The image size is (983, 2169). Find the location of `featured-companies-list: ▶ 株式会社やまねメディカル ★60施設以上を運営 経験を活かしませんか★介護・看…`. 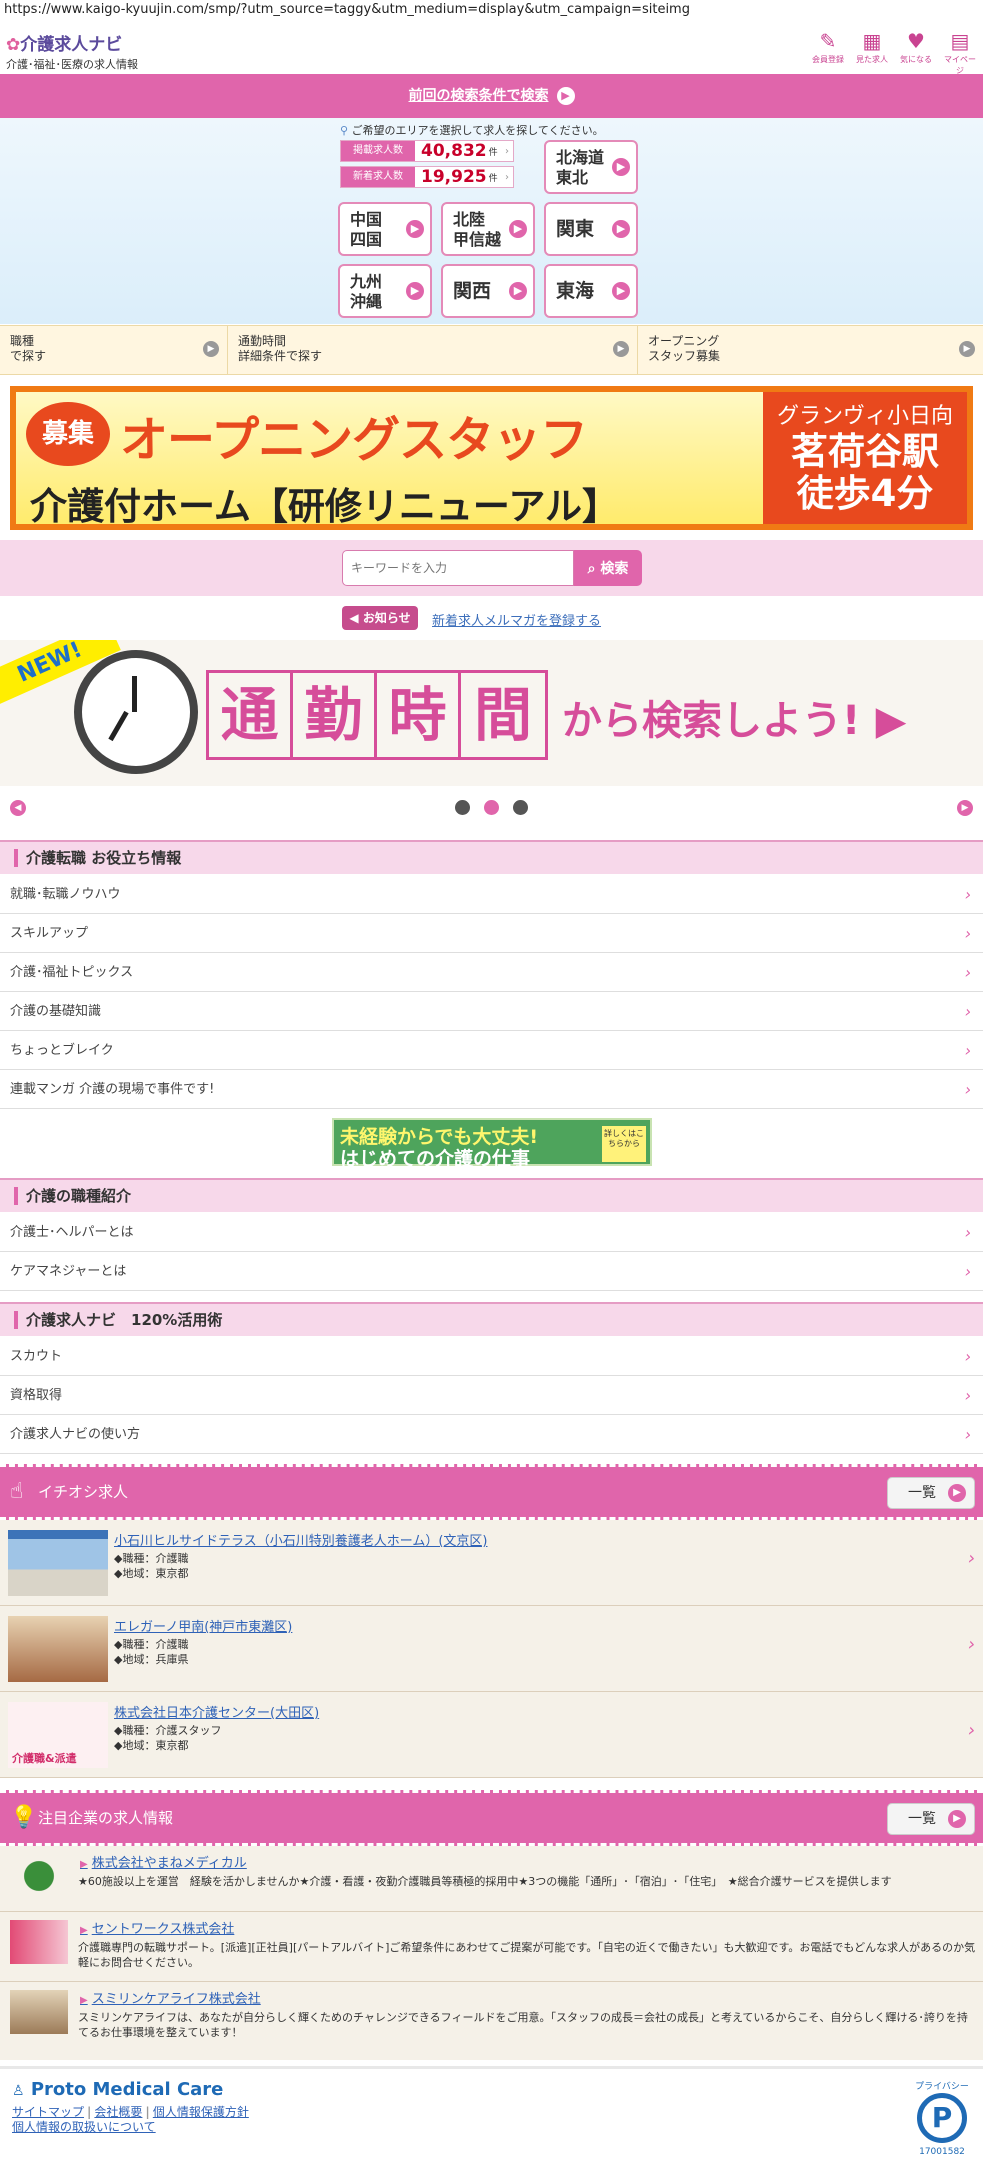

featured-companies-list: ▶ 株式会社やまねメディカル ★60施設以上を運営 経験を活かしませんか★介護・看… is located at coordinates (491, 1953).